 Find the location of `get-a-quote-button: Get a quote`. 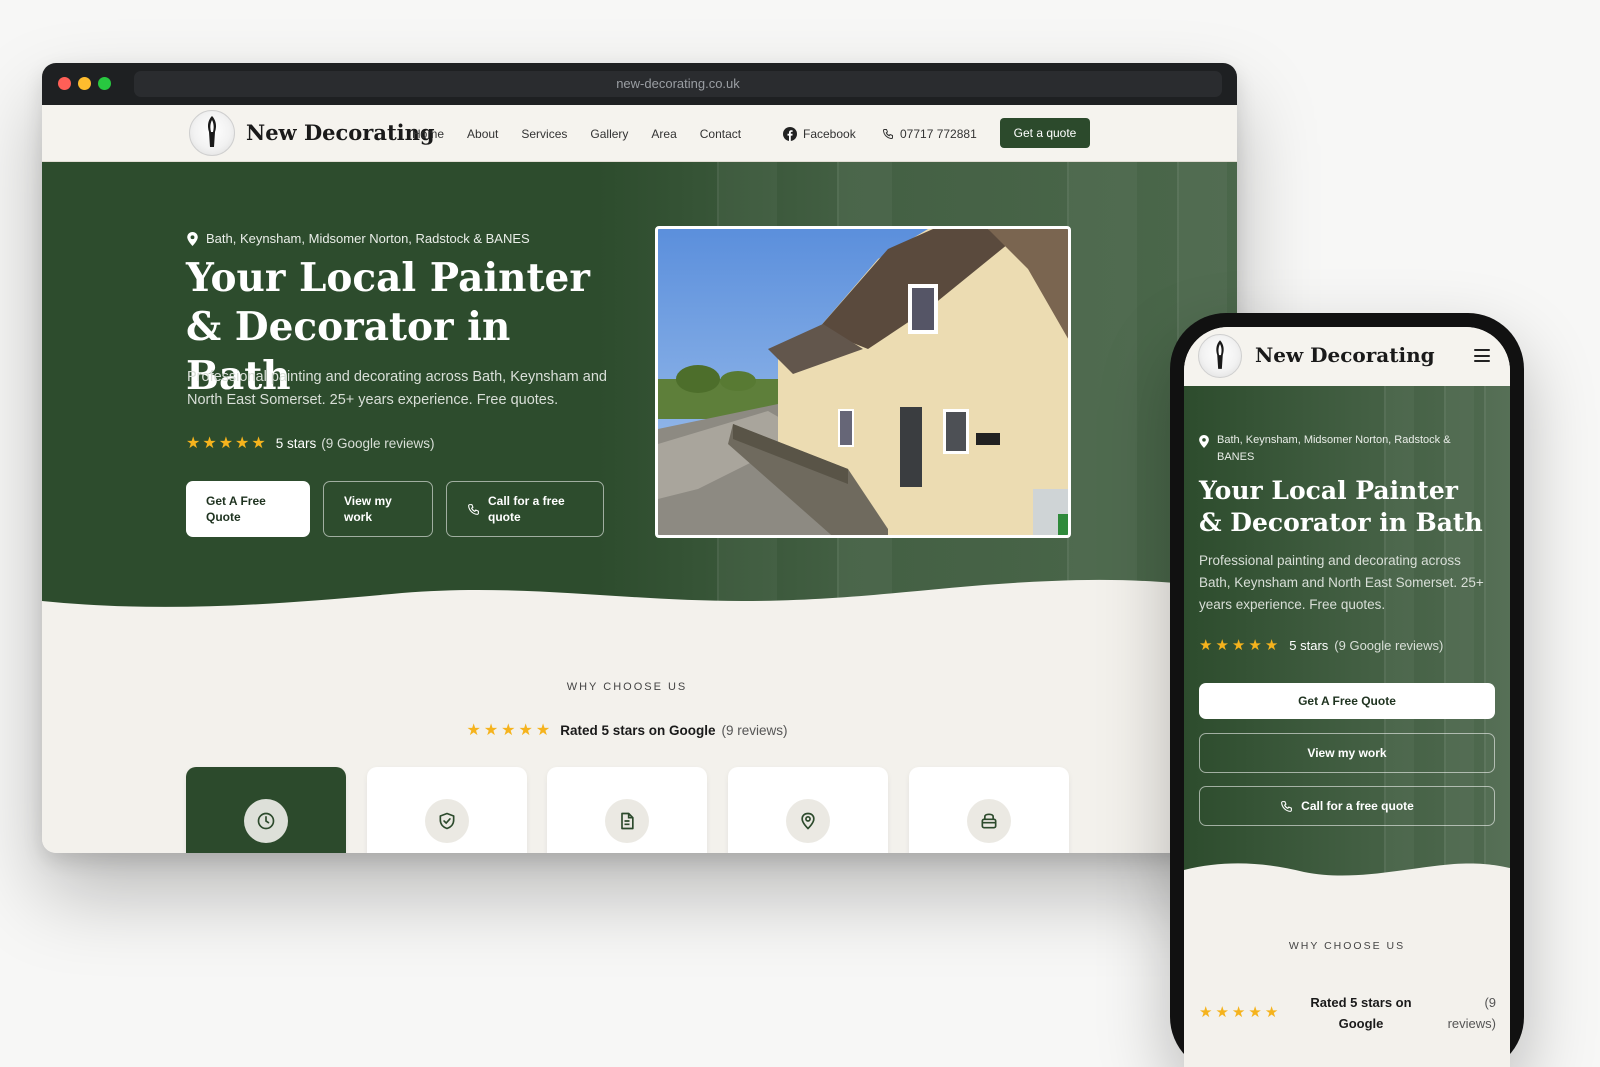

get-a-quote-button: Get a quote is located at coordinates (1045, 133).